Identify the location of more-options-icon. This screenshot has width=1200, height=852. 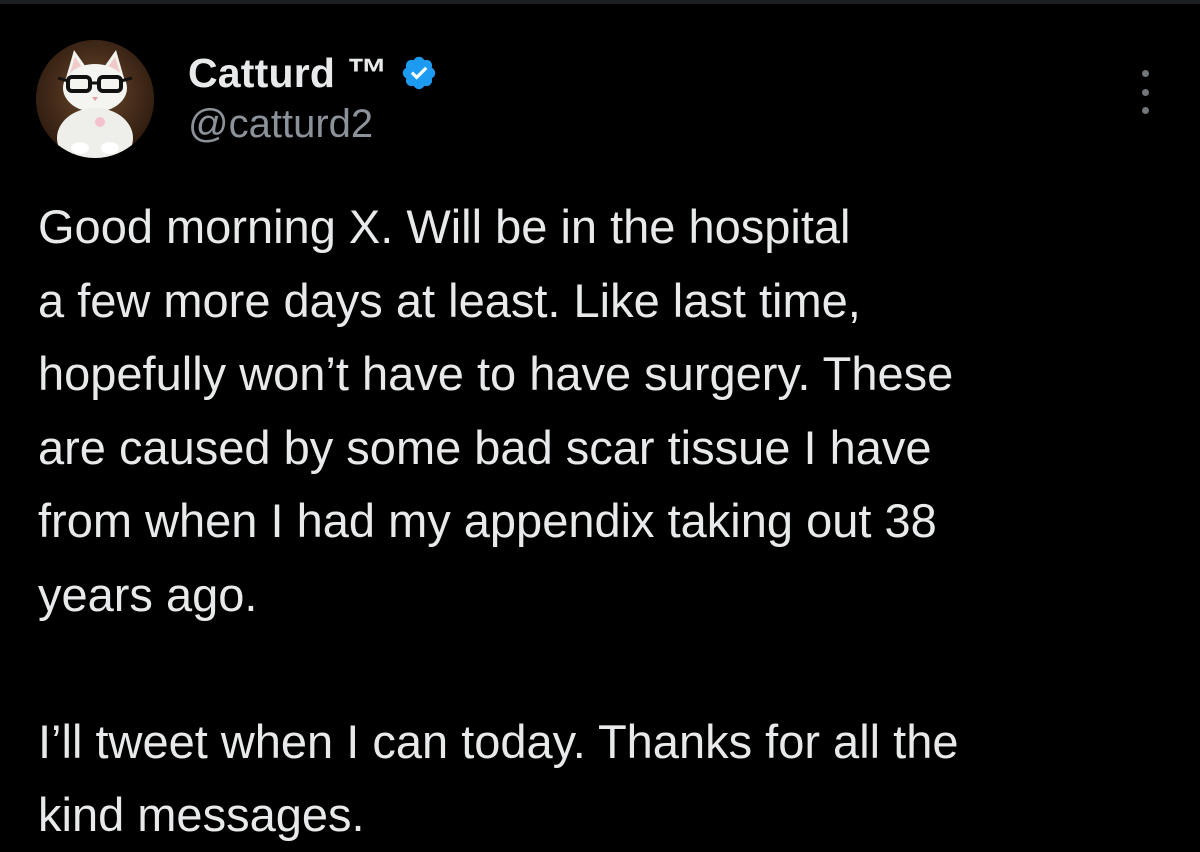
(1145, 92).